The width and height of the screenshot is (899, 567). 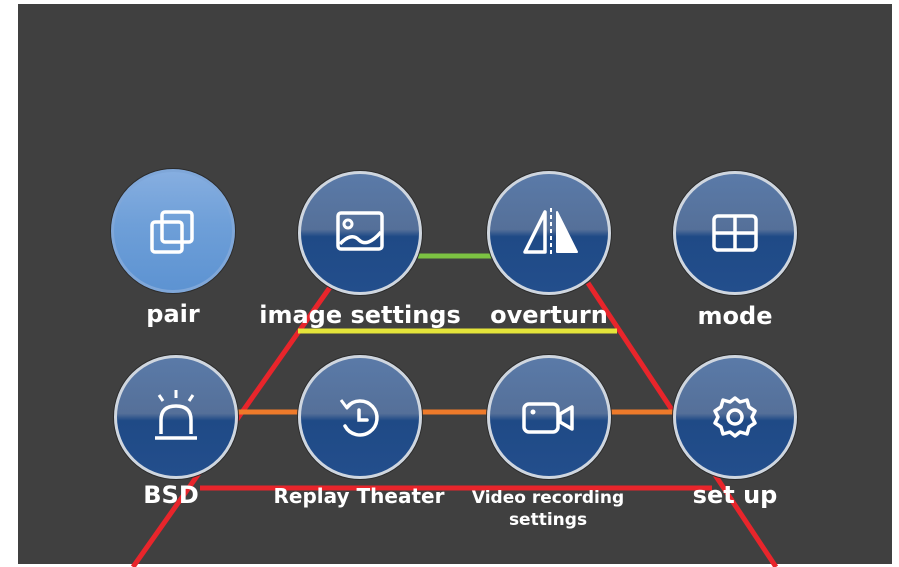 I want to click on pair-button, so click(x=173, y=231).